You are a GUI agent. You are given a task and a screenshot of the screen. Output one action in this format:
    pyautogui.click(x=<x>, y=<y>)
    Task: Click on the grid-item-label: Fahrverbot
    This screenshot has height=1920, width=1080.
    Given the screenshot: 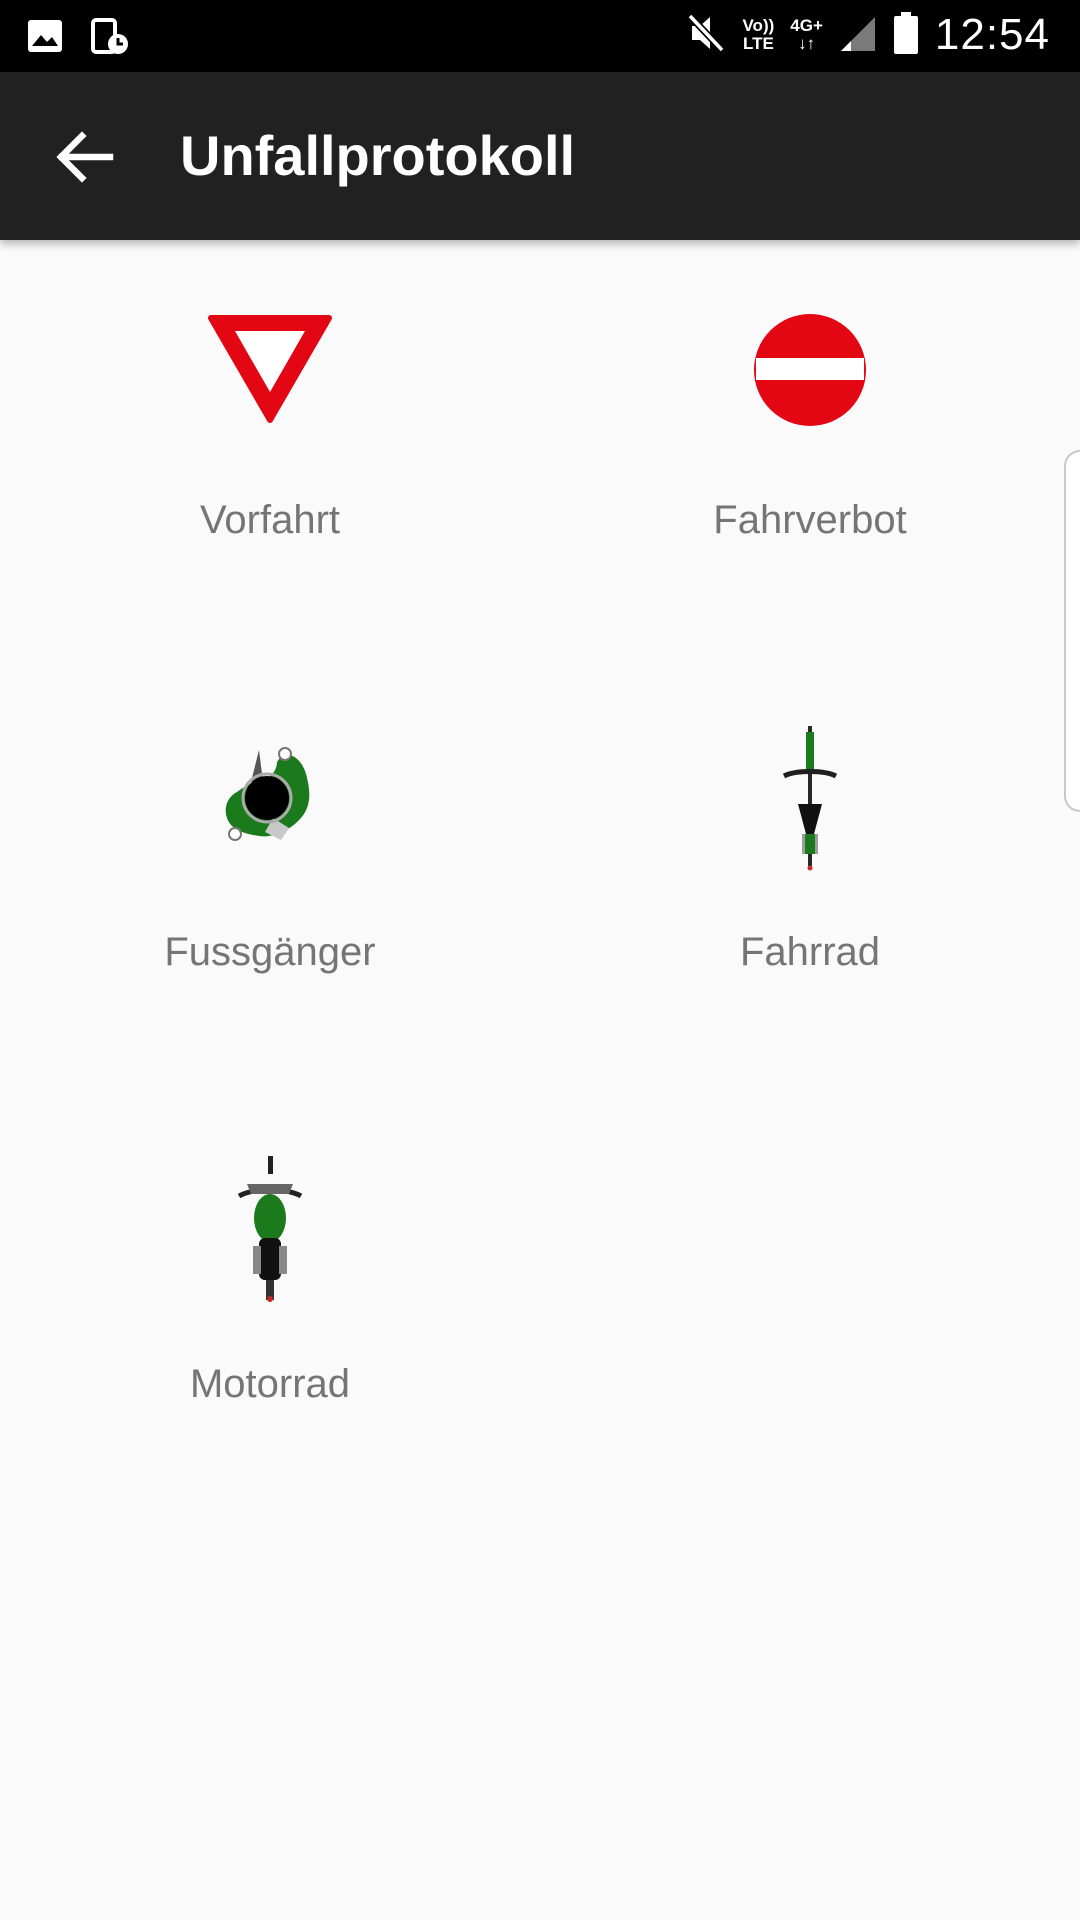 What is the action you would take?
    pyautogui.click(x=810, y=520)
    